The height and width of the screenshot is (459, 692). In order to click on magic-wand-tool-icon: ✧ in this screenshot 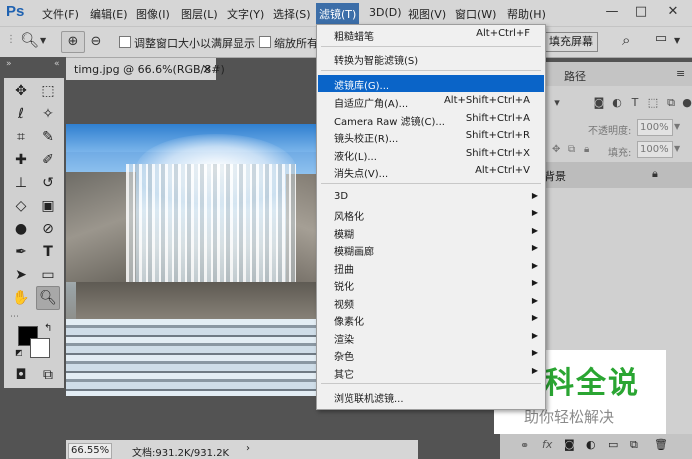, I will do `click(48, 114)`.